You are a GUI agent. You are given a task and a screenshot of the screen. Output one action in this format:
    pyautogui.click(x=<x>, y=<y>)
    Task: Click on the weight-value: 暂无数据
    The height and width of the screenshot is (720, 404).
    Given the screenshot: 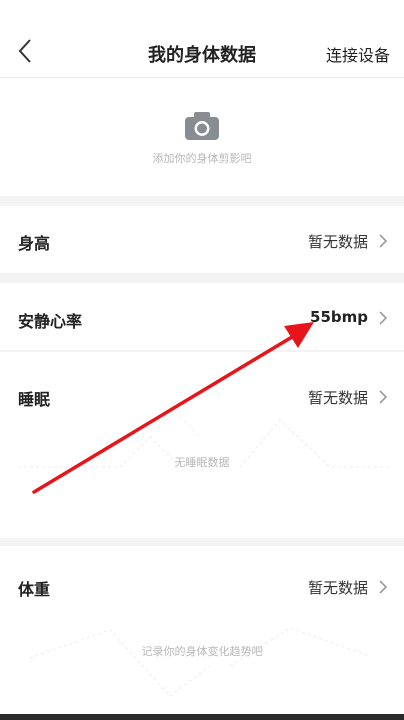 What is the action you would take?
    pyautogui.click(x=337, y=588)
    